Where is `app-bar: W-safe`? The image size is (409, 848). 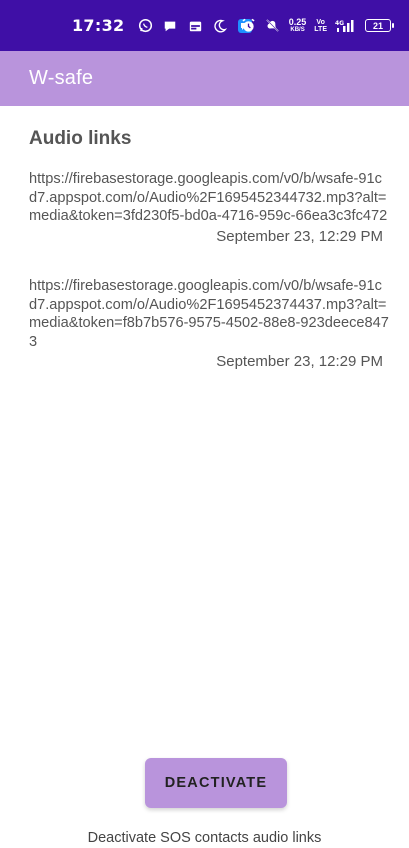
app-bar: W-safe is located at coordinates (204, 78).